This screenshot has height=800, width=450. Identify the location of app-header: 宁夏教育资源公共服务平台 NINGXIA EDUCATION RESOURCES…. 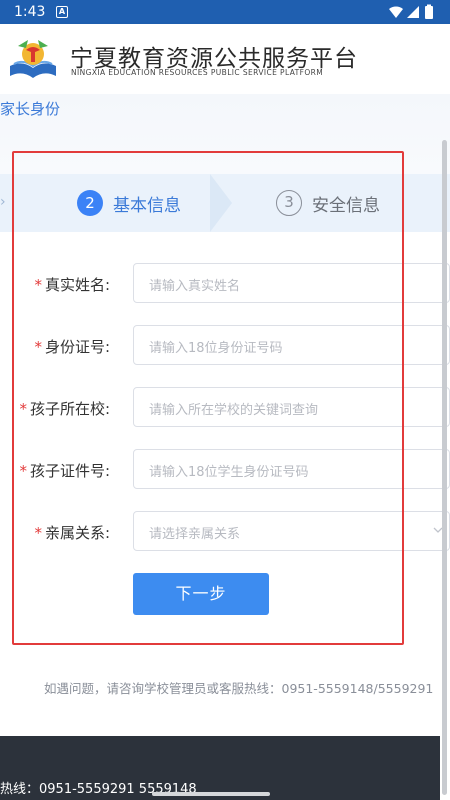
(225, 59).